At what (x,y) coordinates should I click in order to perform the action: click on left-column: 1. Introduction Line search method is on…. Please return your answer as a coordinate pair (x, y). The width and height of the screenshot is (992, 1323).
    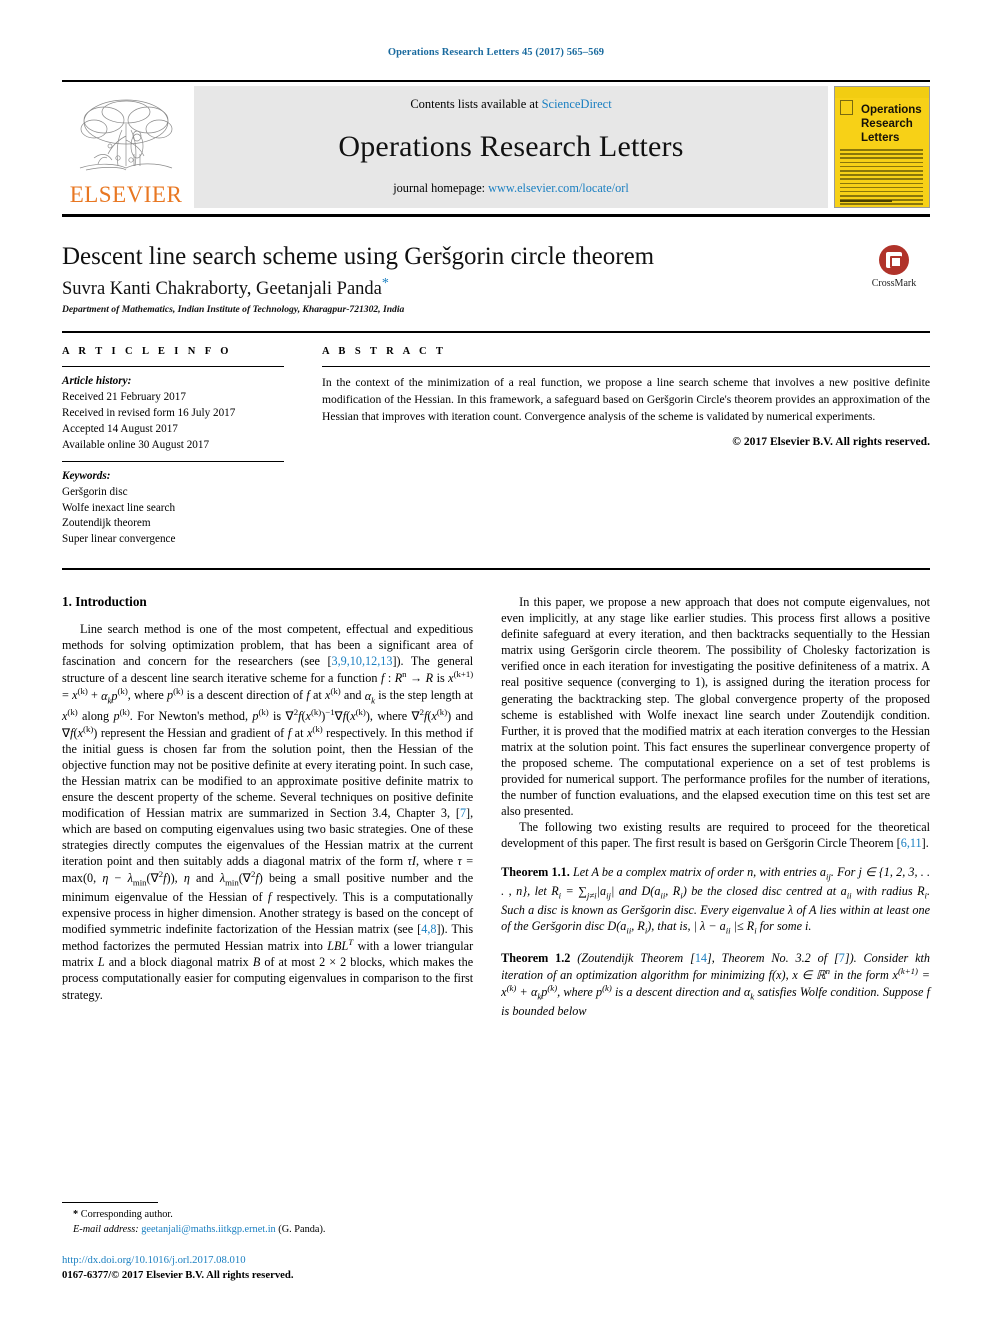
    Looking at the image, I should click on (267, 806).